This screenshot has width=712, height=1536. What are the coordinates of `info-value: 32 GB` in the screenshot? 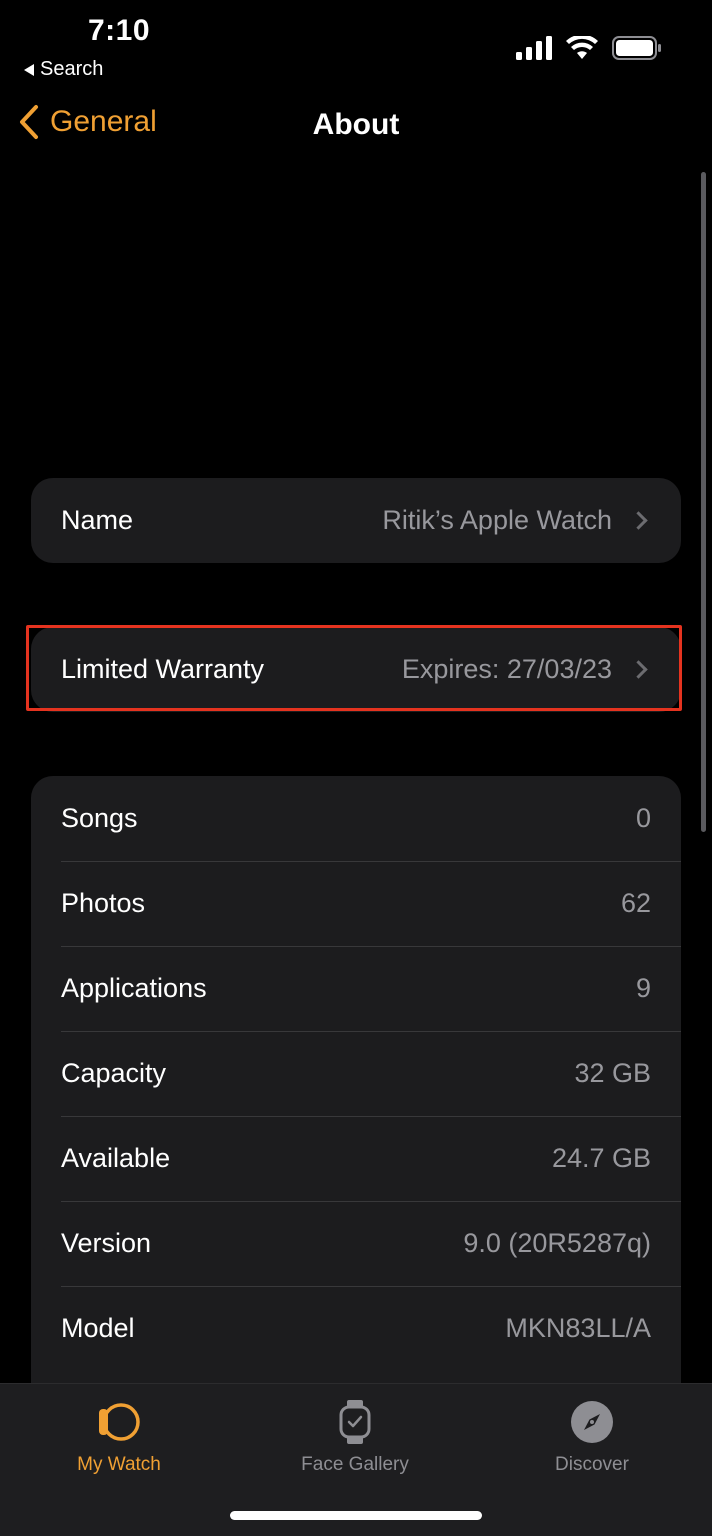 It's located at (612, 1073).